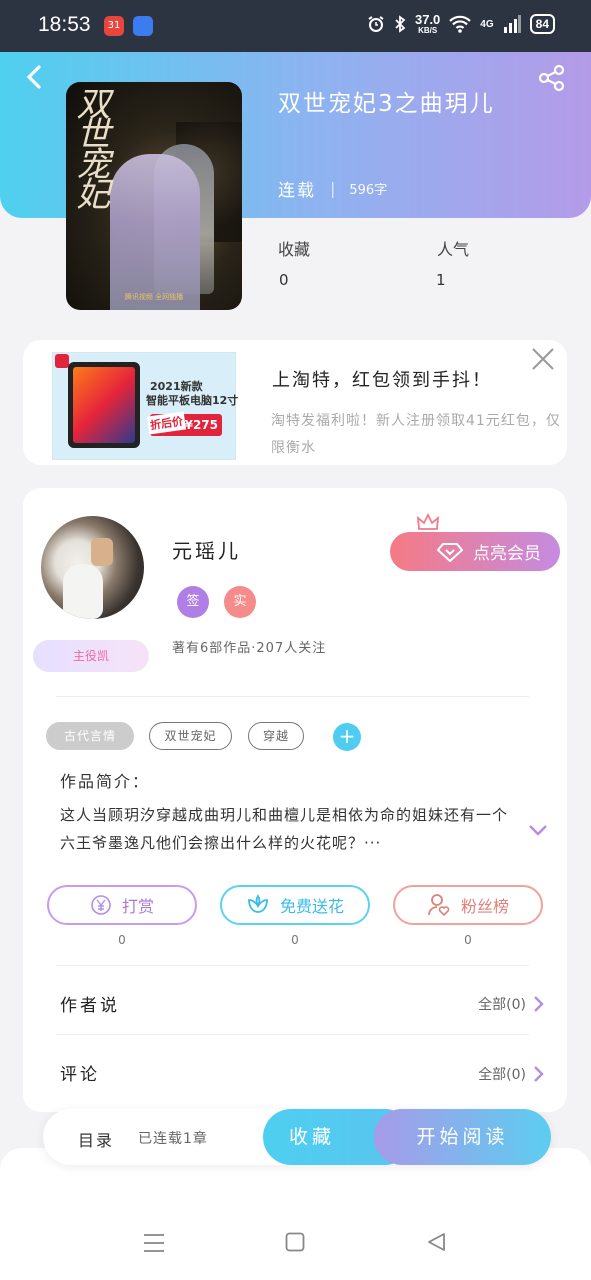 The width and height of the screenshot is (591, 1280). Describe the element at coordinates (512, 24) in the screenshot. I see `signal-icon` at that location.